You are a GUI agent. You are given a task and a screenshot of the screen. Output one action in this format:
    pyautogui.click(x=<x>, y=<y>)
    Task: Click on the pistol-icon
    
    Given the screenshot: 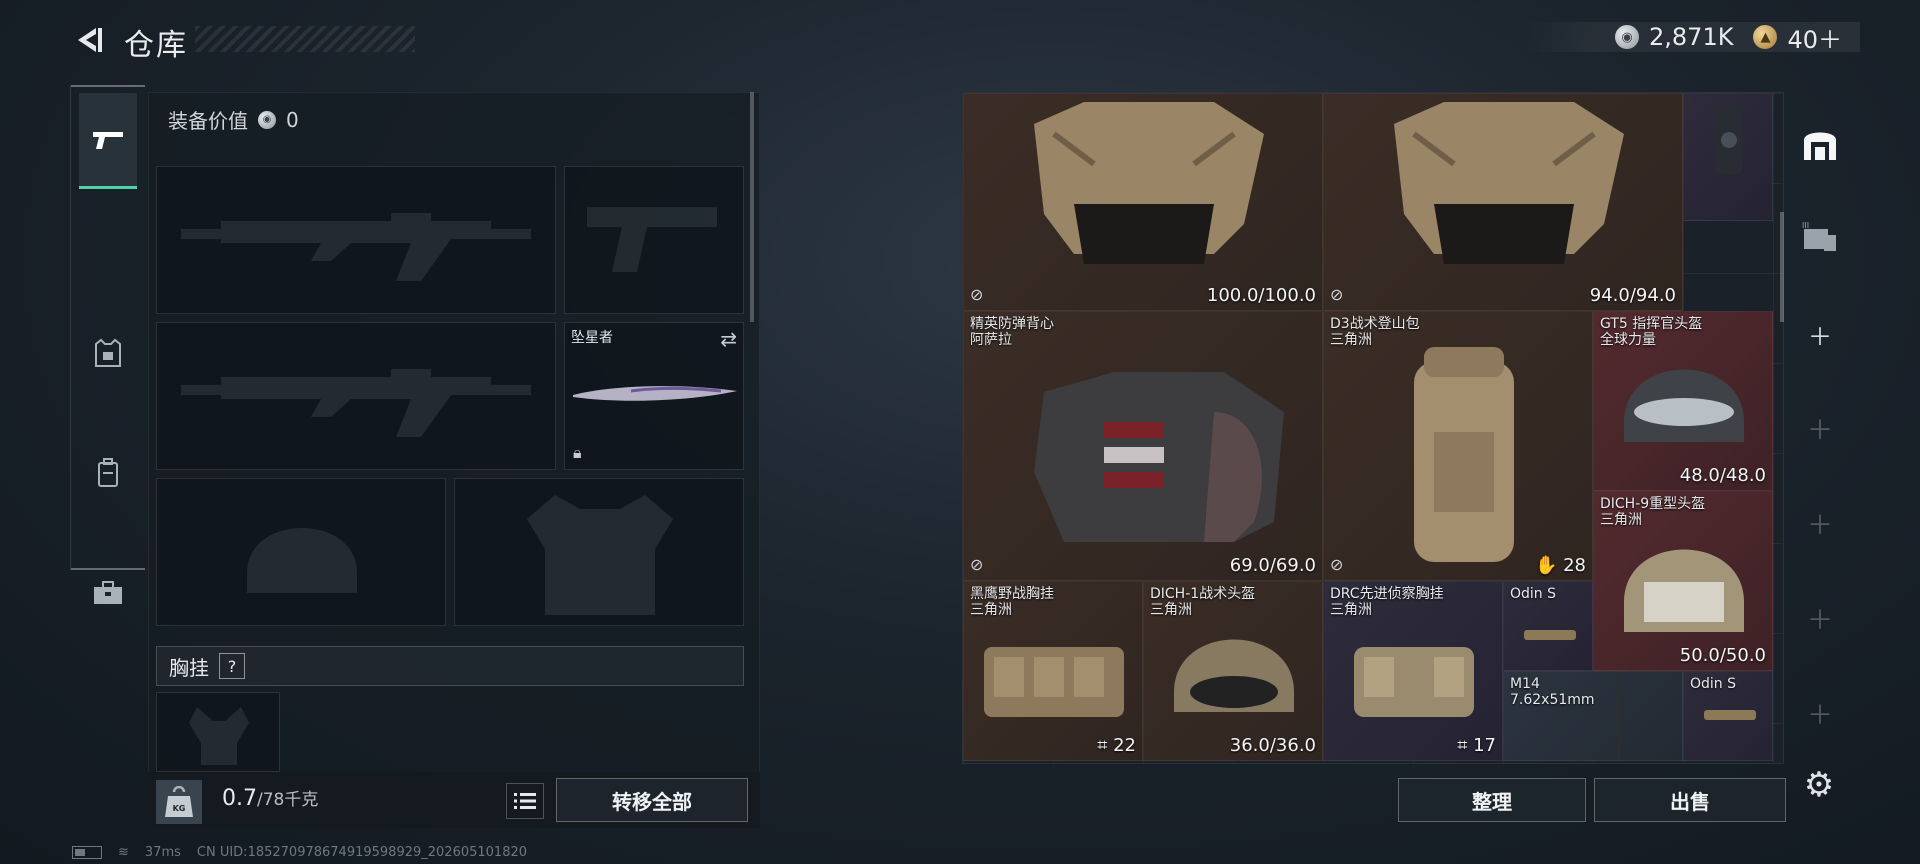 What is the action you would take?
    pyautogui.click(x=108, y=140)
    